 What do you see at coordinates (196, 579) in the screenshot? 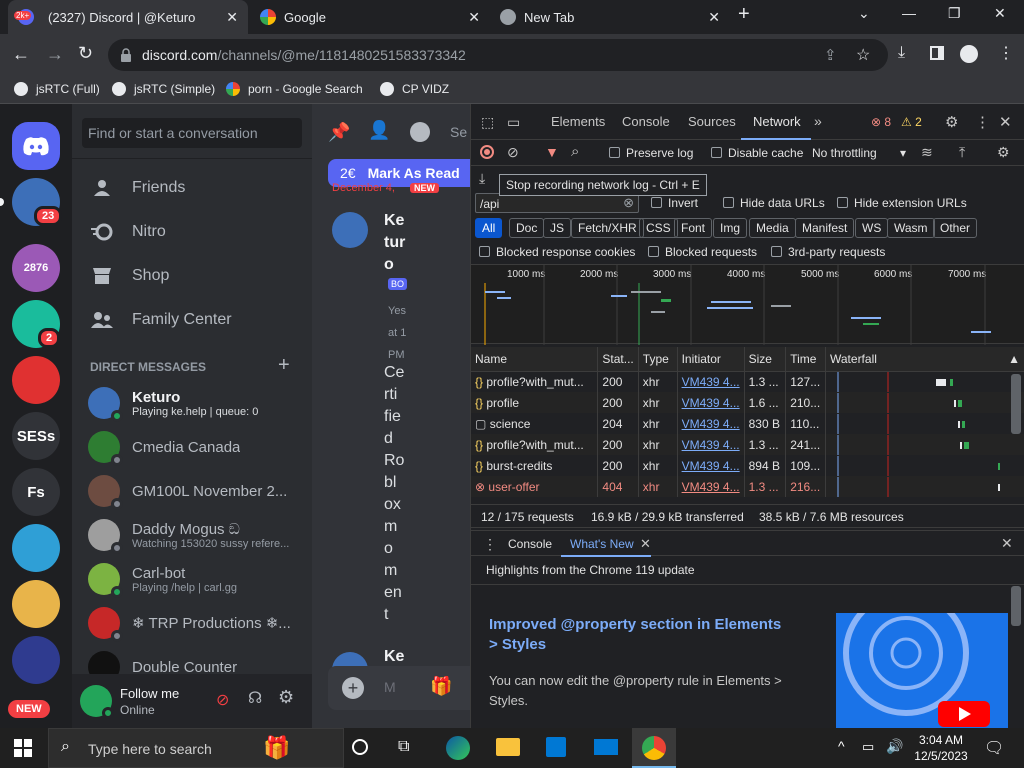
I see `dm-item-carl-bot: Carl-bot Playing /help | carl.gg` at bounding box center [196, 579].